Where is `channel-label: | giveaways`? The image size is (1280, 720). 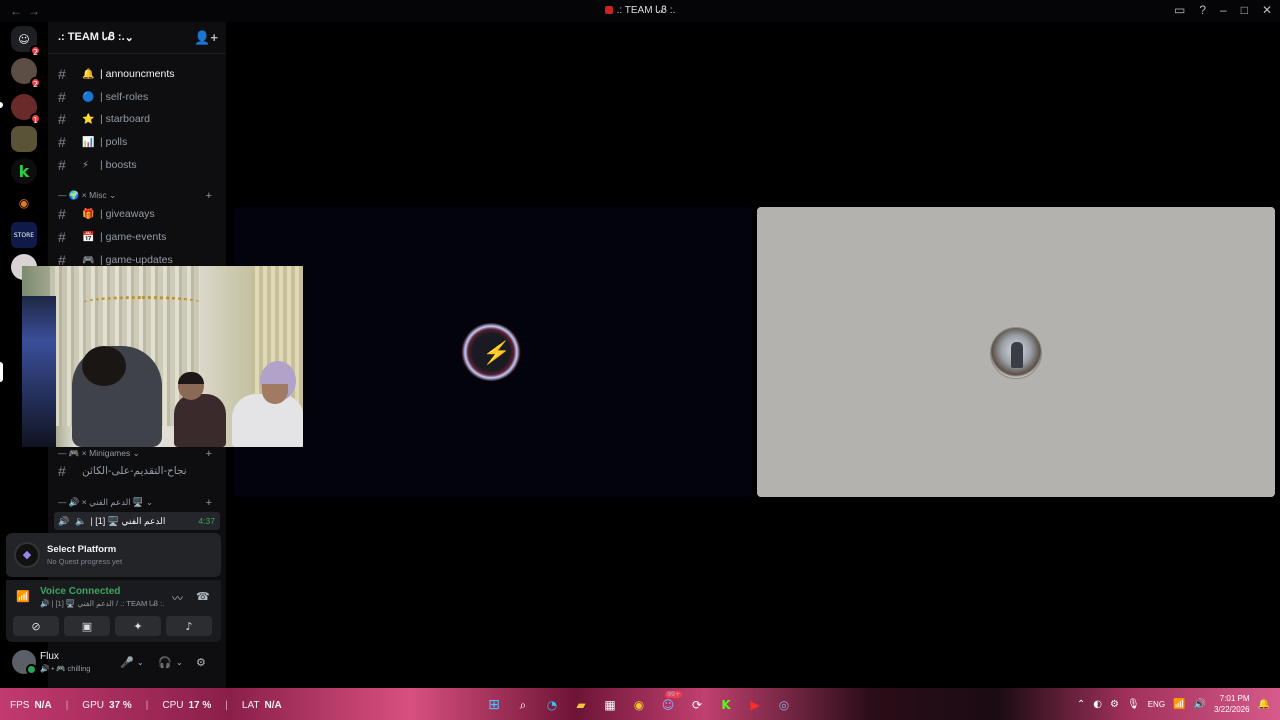 channel-label: | giveaways is located at coordinates (127, 214).